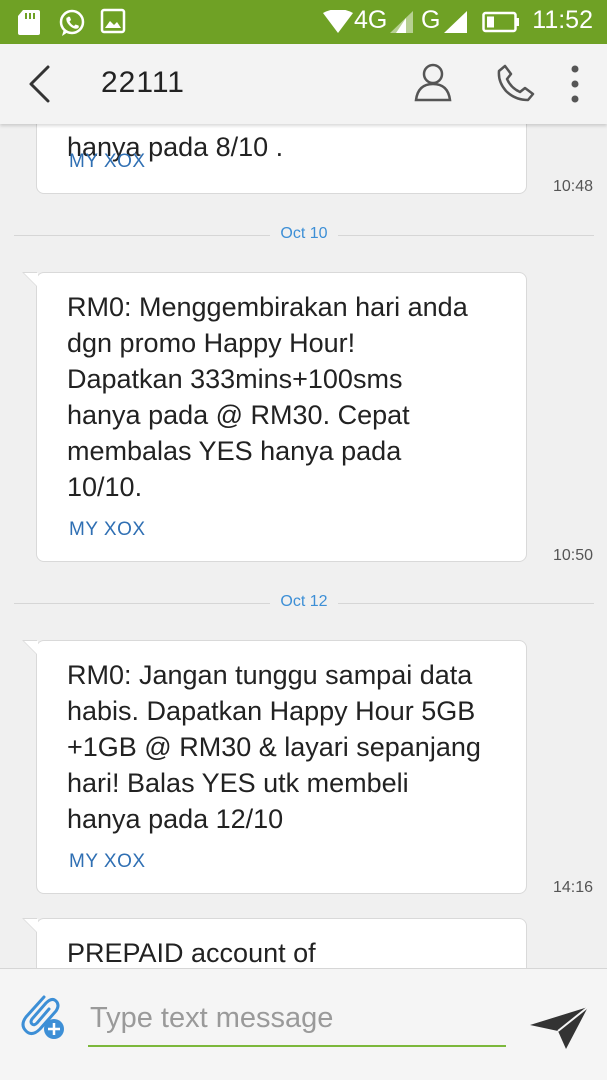  Describe the element at coordinates (191, 953) in the screenshot. I see `message-text: PREPAID account of` at that location.